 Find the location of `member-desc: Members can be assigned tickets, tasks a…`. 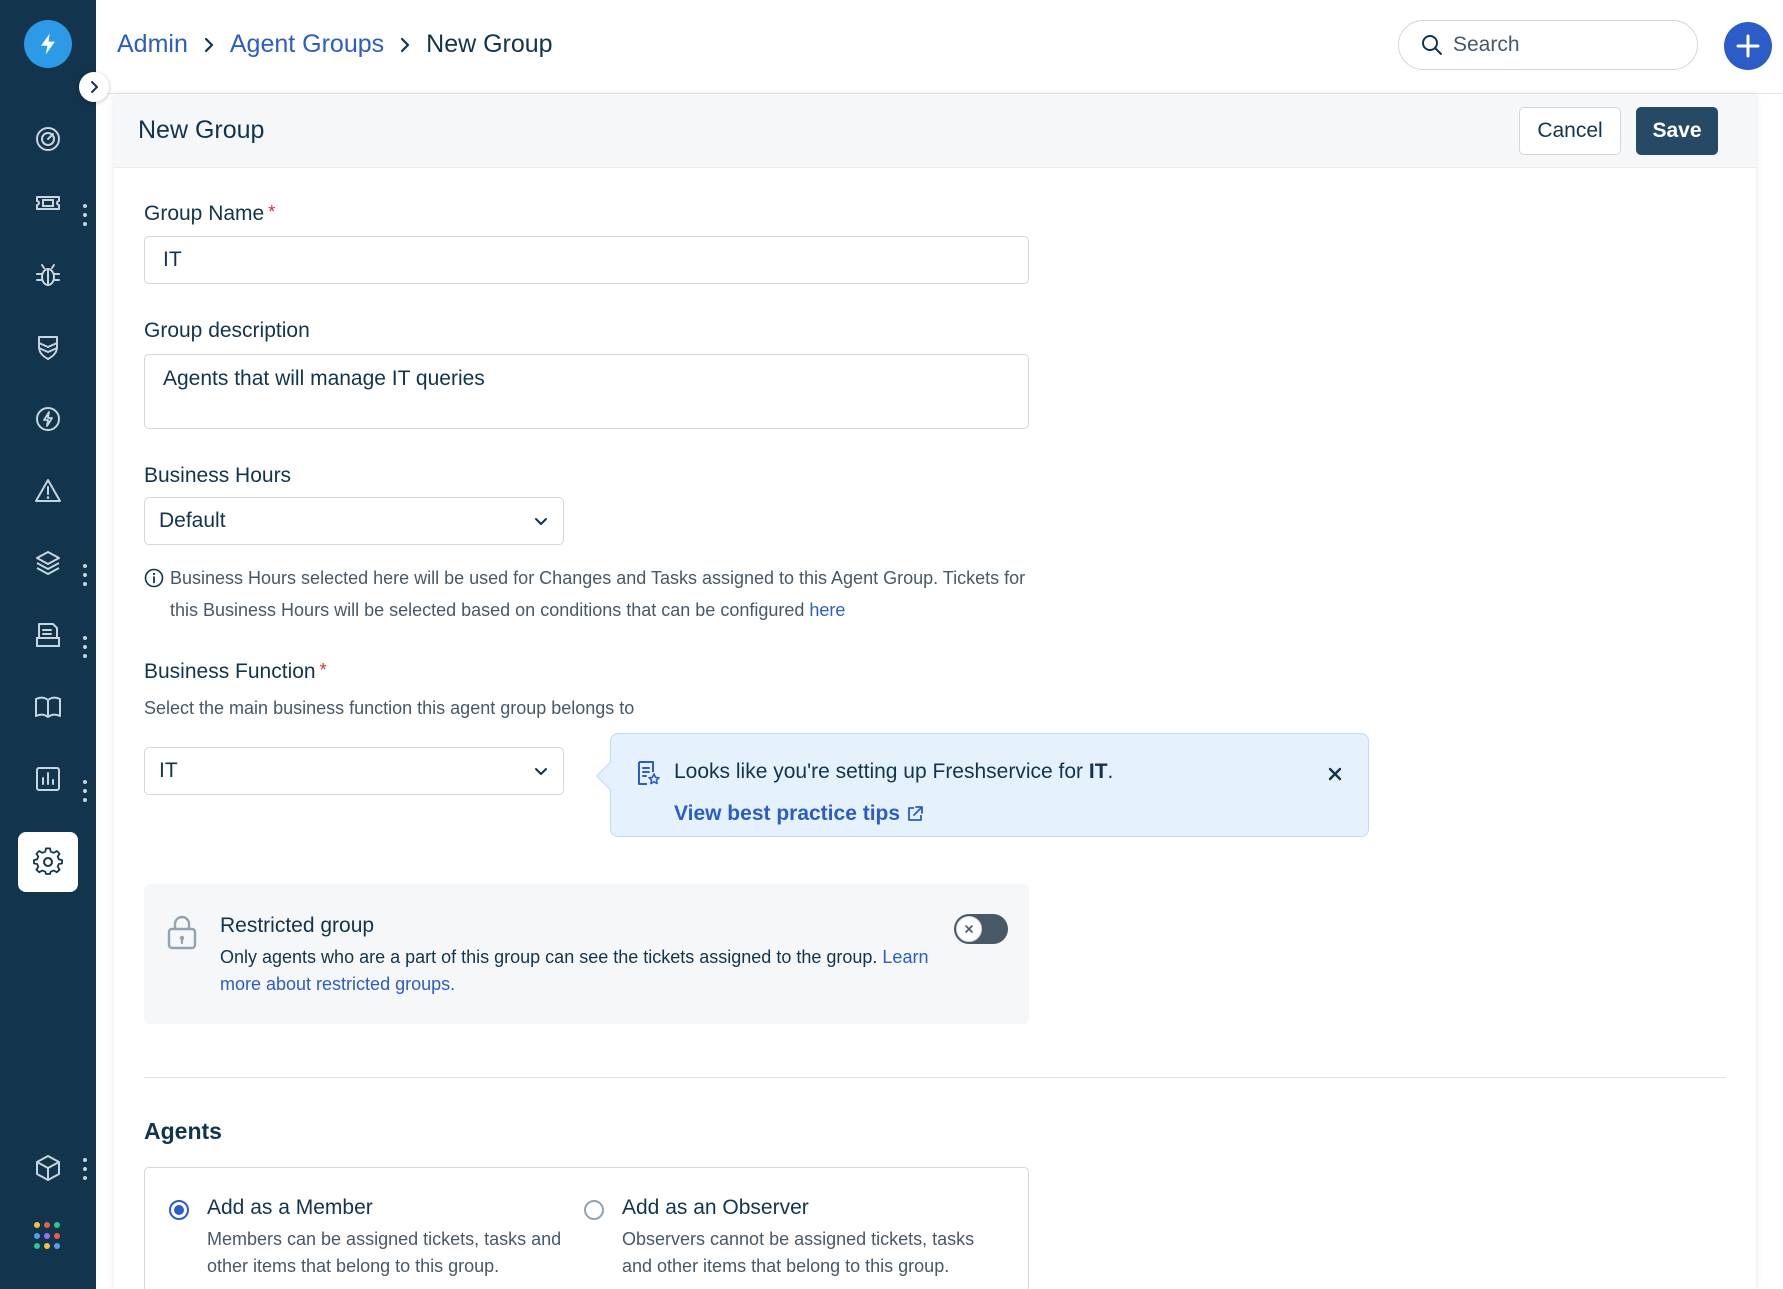

member-desc: Members can be assigned tickets, tasks a… is located at coordinates (384, 1252).